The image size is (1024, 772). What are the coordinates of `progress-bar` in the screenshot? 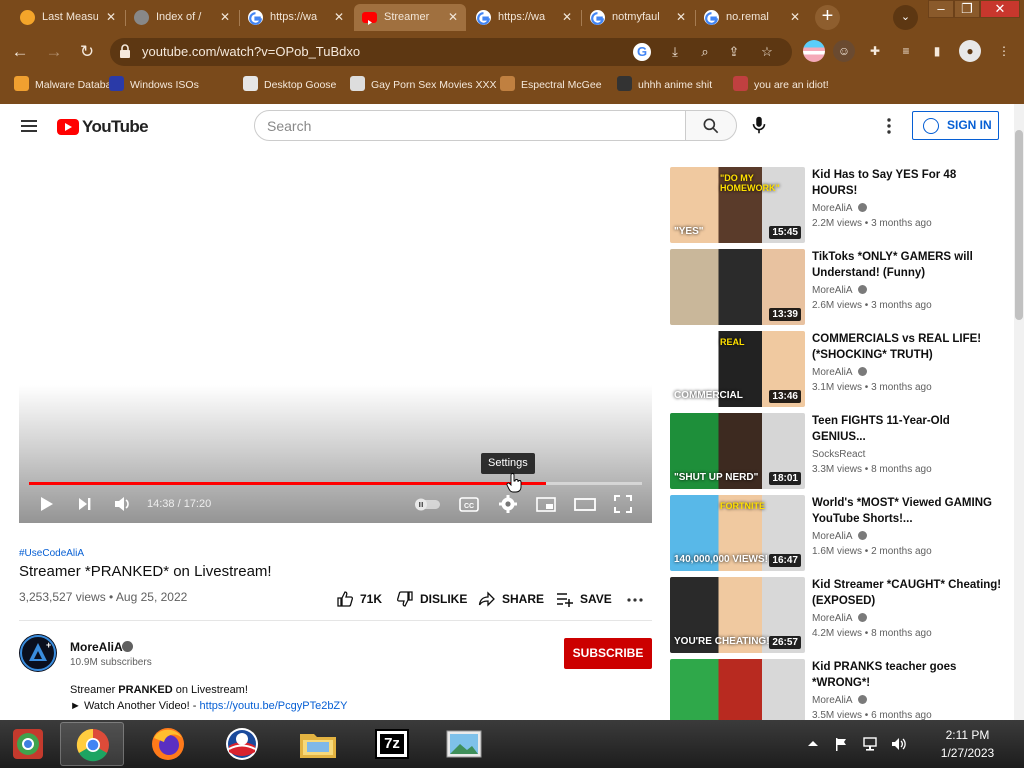 It's located at (335, 483).